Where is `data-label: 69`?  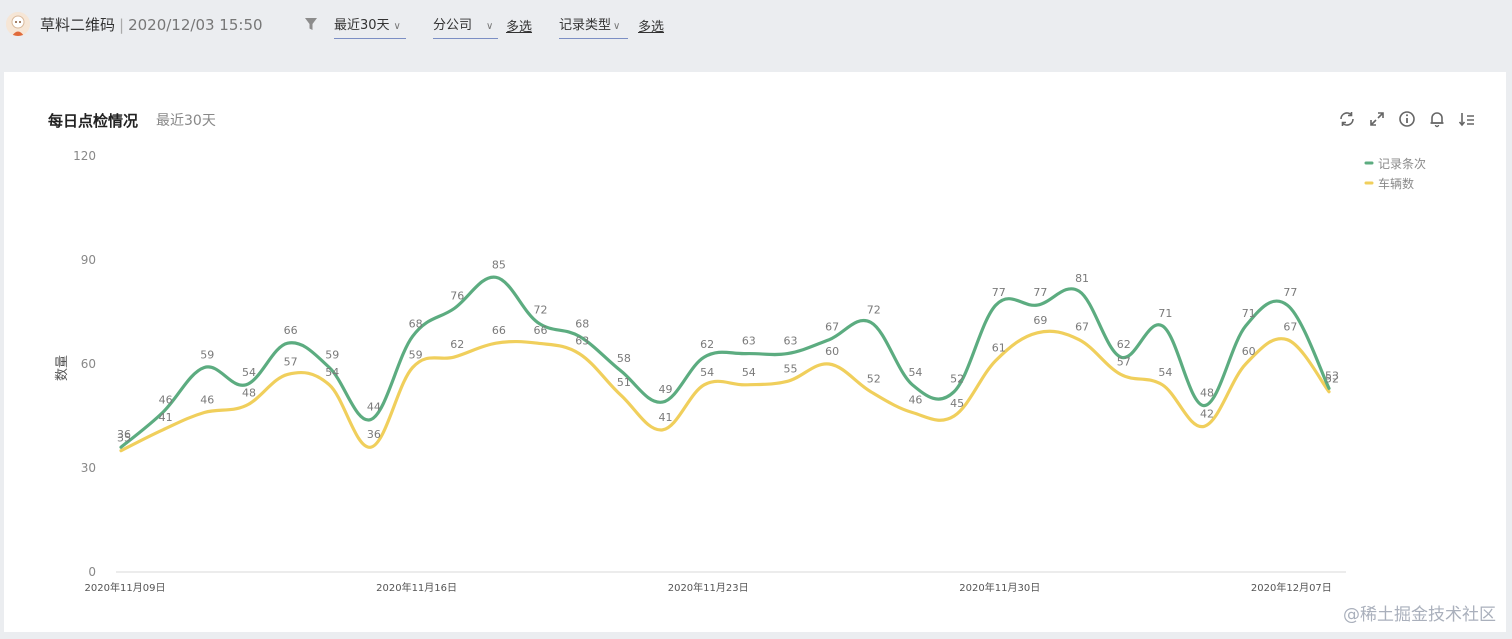
data-label: 69 is located at coordinates (1040, 320).